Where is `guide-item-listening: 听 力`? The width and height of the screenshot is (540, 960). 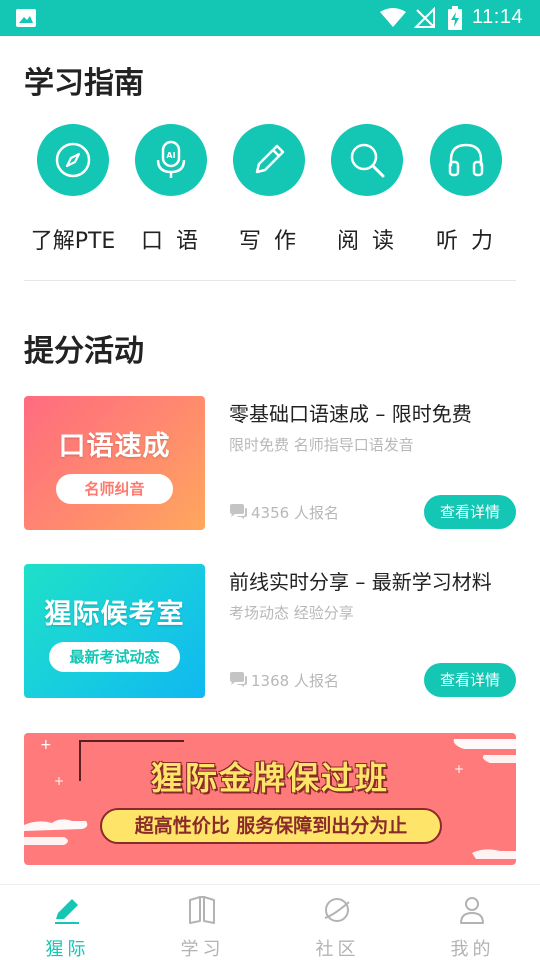 guide-item-listening: 听 力 is located at coordinates (465, 189).